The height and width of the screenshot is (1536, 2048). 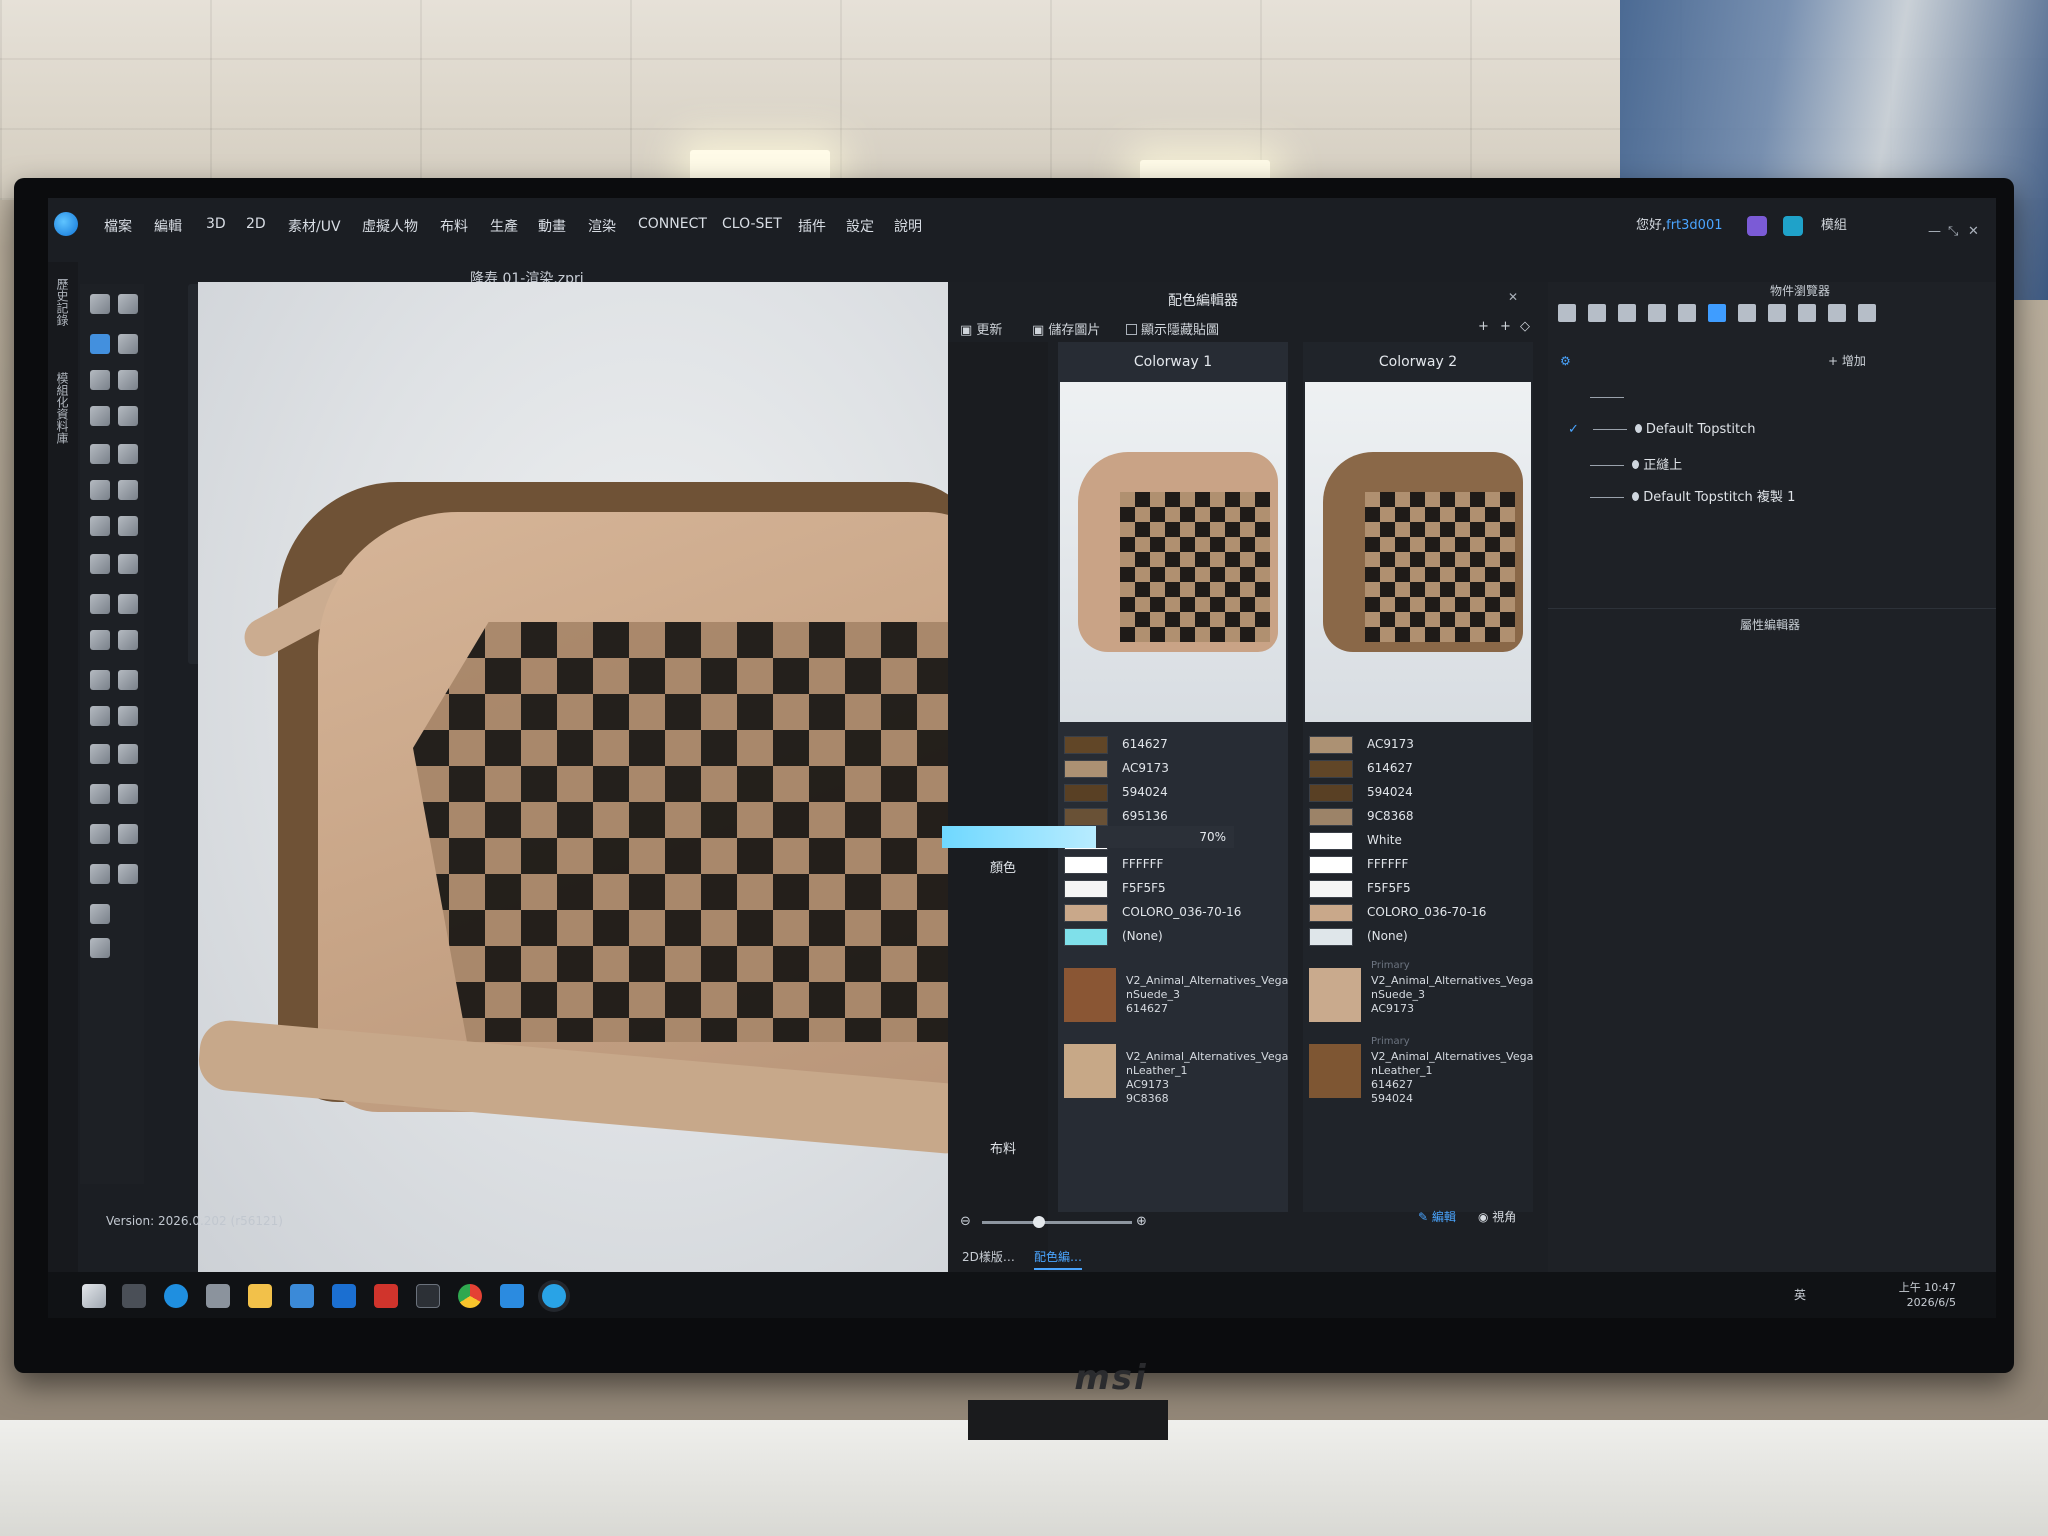 What do you see at coordinates (1792, 225) in the screenshot?
I see `share-icon` at bounding box center [1792, 225].